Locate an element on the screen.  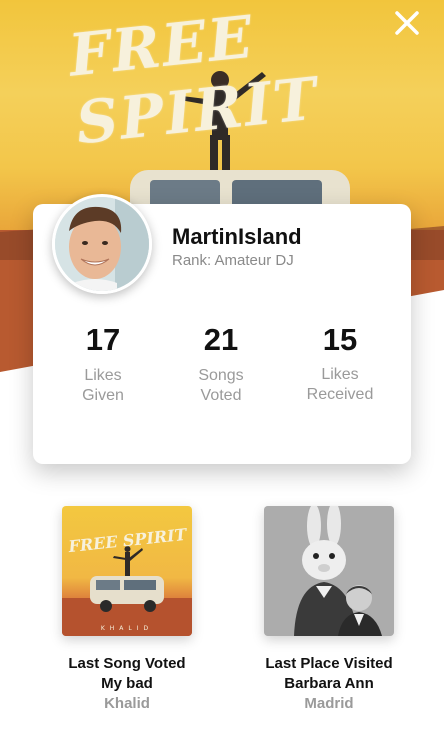
tile-title: Last Place Visited is located at coordinates (329, 663).